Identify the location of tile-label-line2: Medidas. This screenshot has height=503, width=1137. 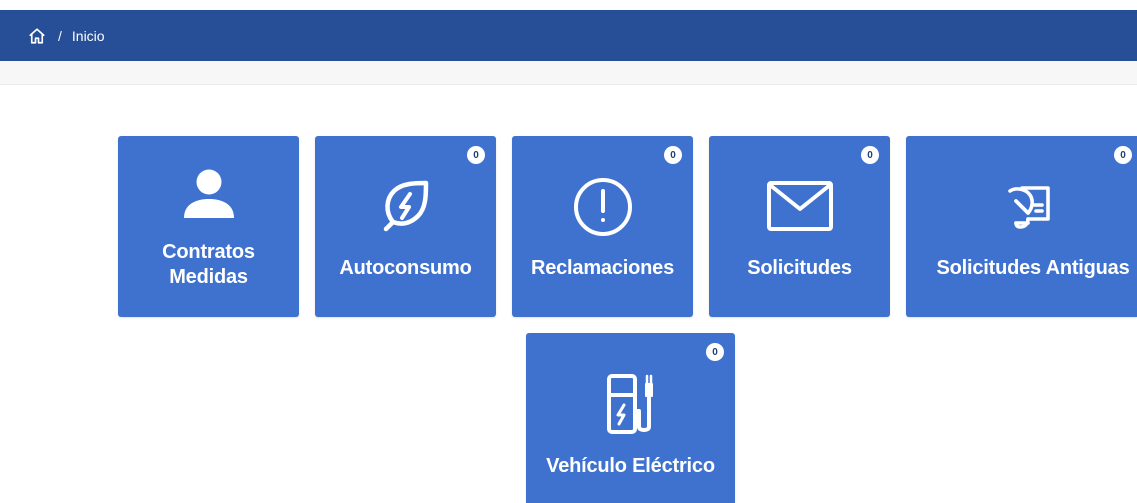
(208, 277).